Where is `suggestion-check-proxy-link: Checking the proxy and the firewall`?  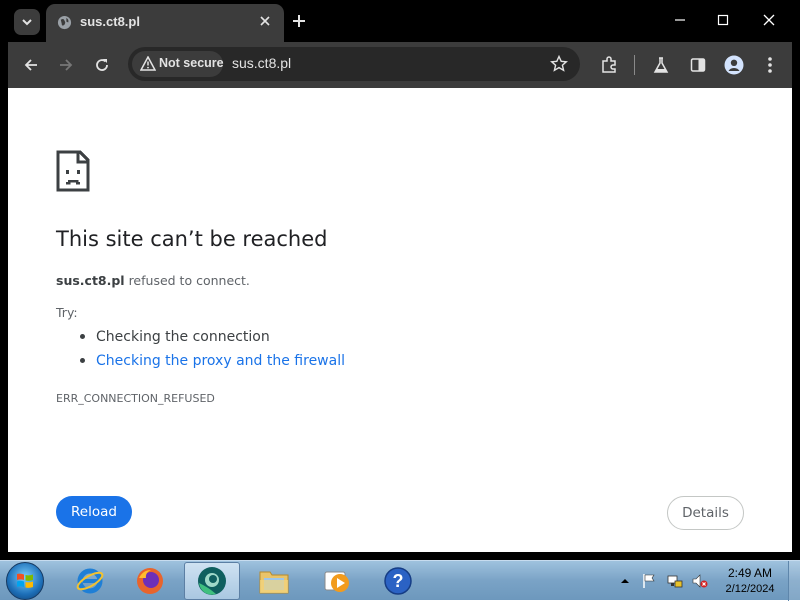 suggestion-check-proxy-link: Checking the proxy and the firewall is located at coordinates (211, 364).